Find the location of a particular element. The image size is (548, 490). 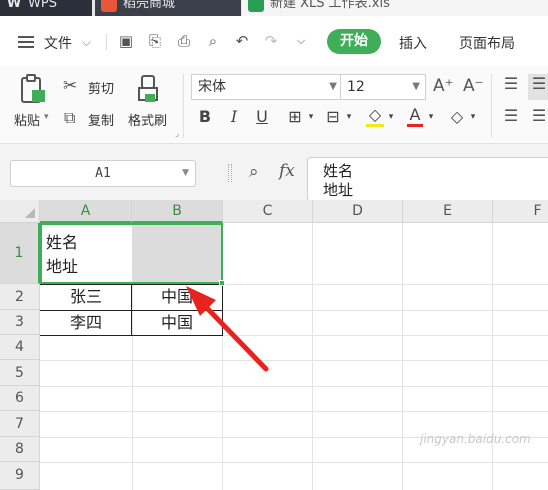

menu-divider is located at coordinates (106, 42).